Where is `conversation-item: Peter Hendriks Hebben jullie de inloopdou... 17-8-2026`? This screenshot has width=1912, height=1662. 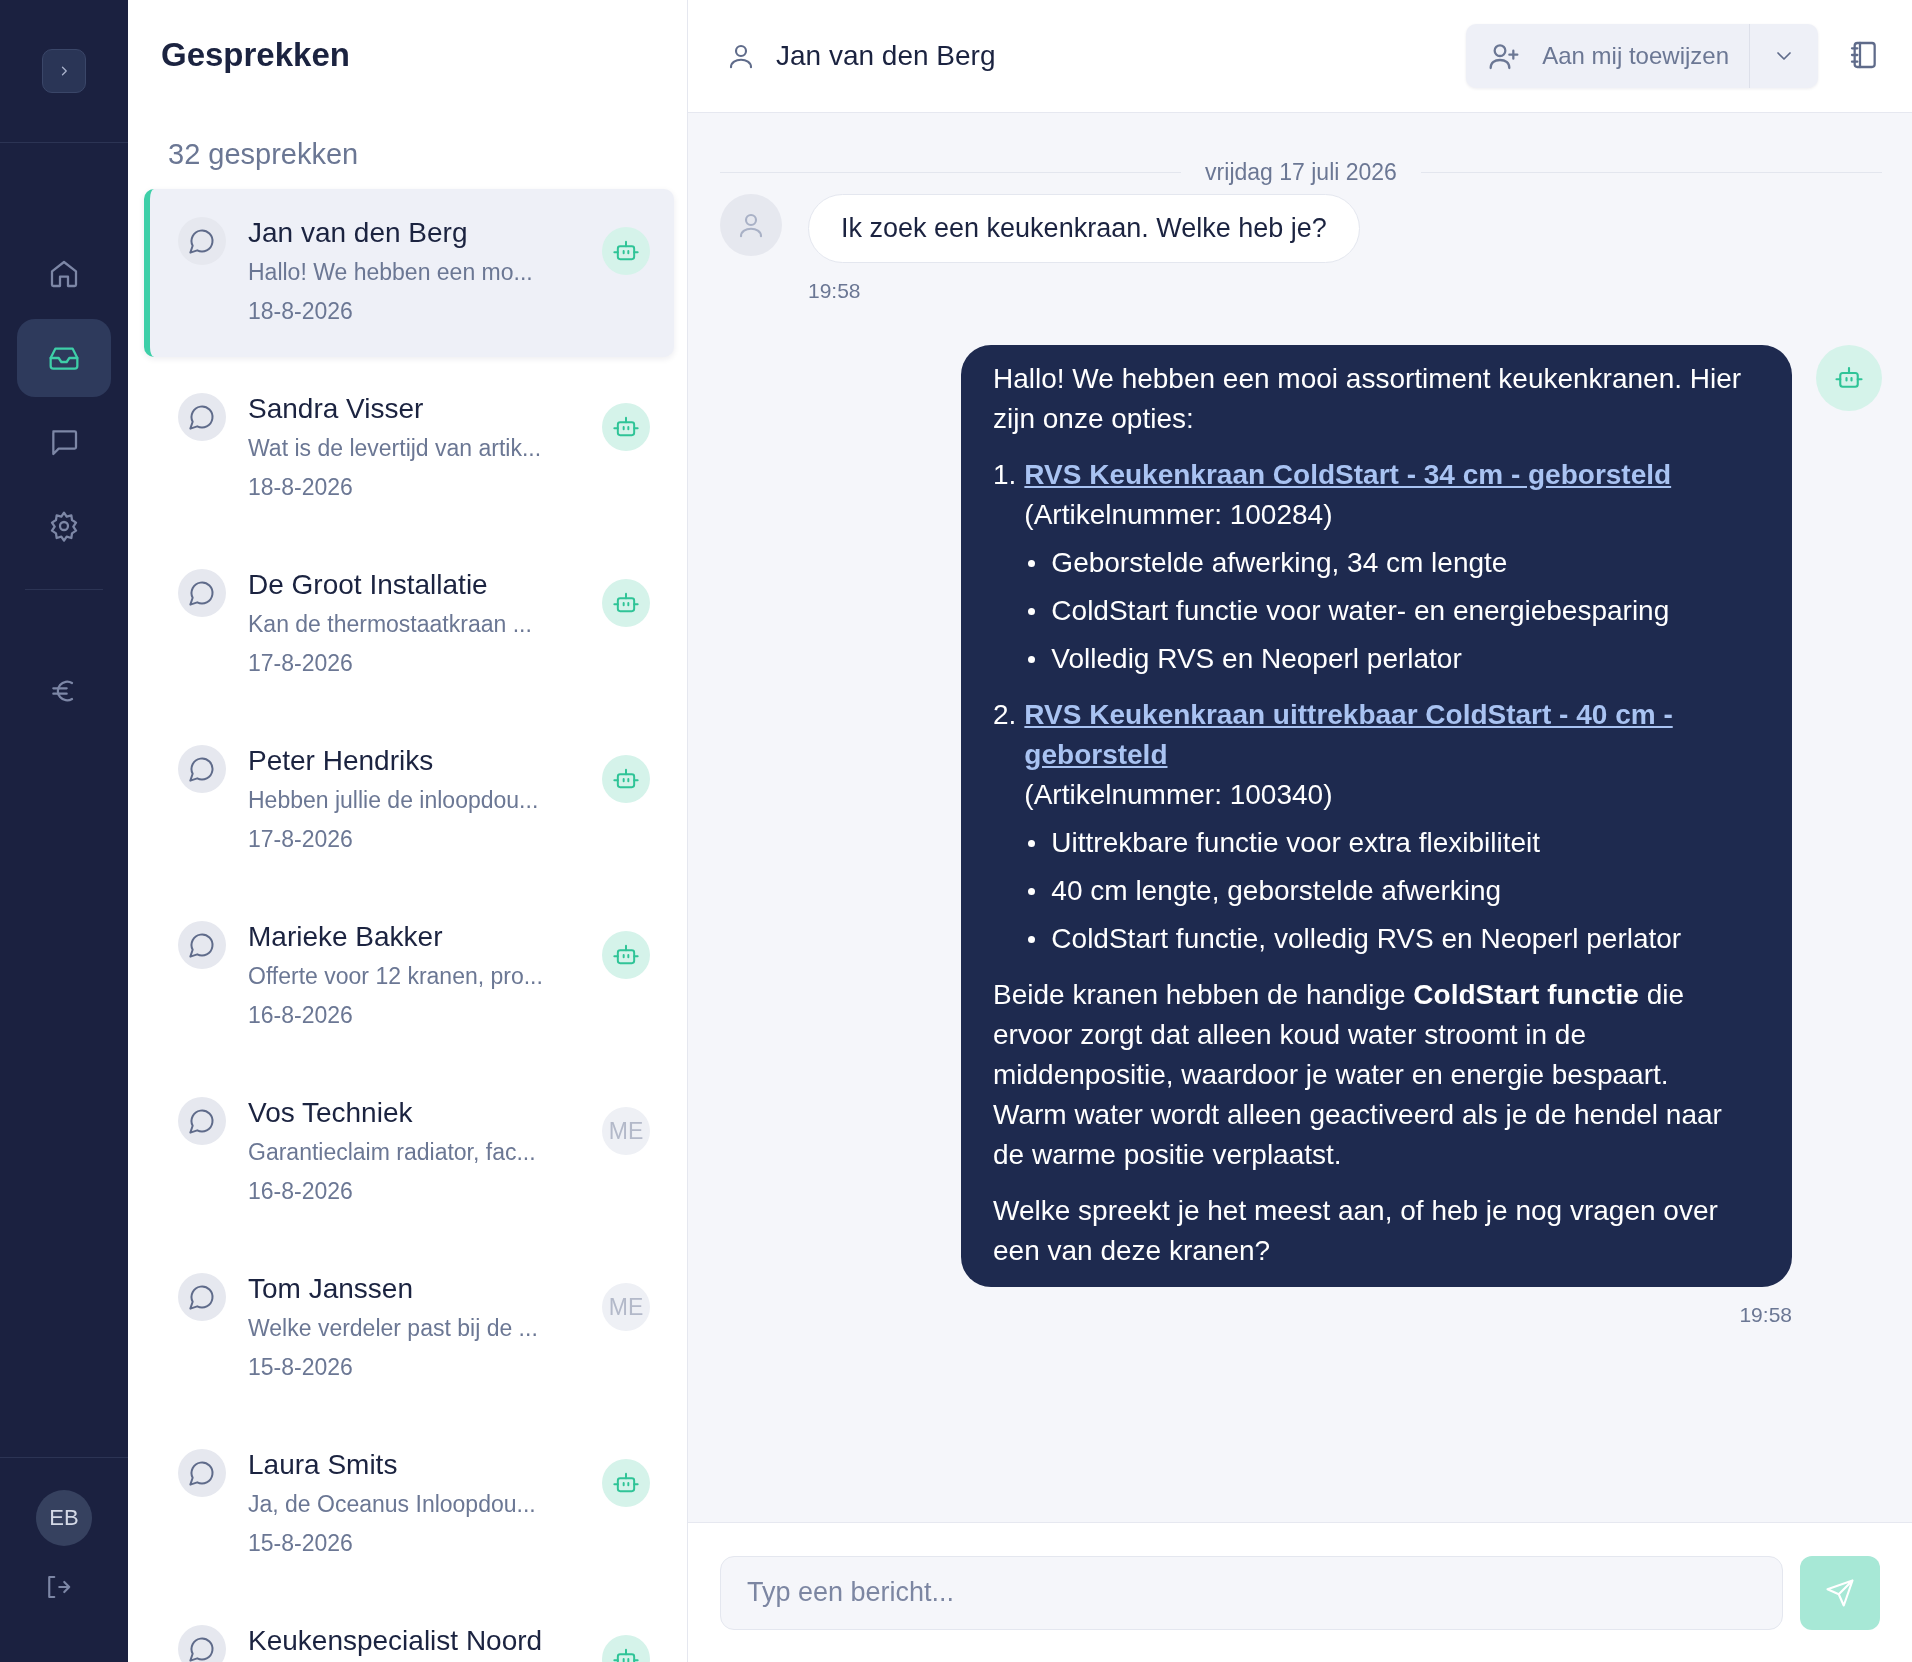
conversation-item: Peter Hendriks Hebben jullie de inloopdou... 17-8-2026 is located at coordinates (409, 801).